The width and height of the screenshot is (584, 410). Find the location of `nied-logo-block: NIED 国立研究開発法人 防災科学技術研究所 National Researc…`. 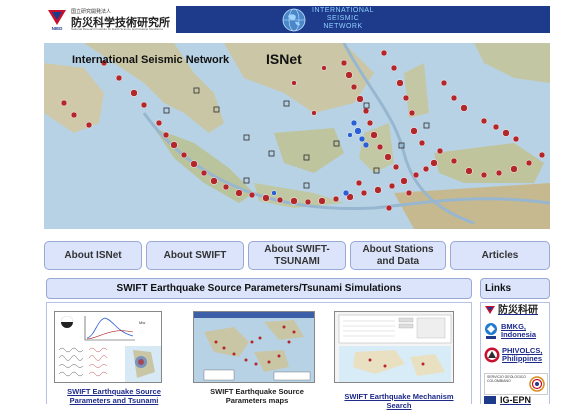

nied-logo-block: NIED 国立研究開発法人 防災科学技術研究所 National Researc… is located at coordinates (110, 19).